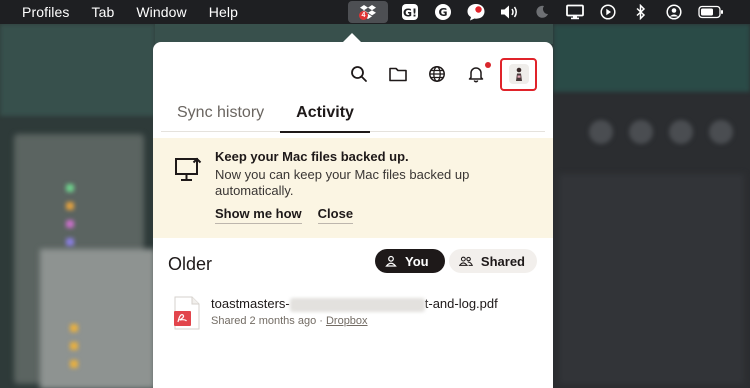 The width and height of the screenshot is (750, 388). What do you see at coordinates (417, 261) in the screenshot?
I see `filter-you-label: You` at bounding box center [417, 261].